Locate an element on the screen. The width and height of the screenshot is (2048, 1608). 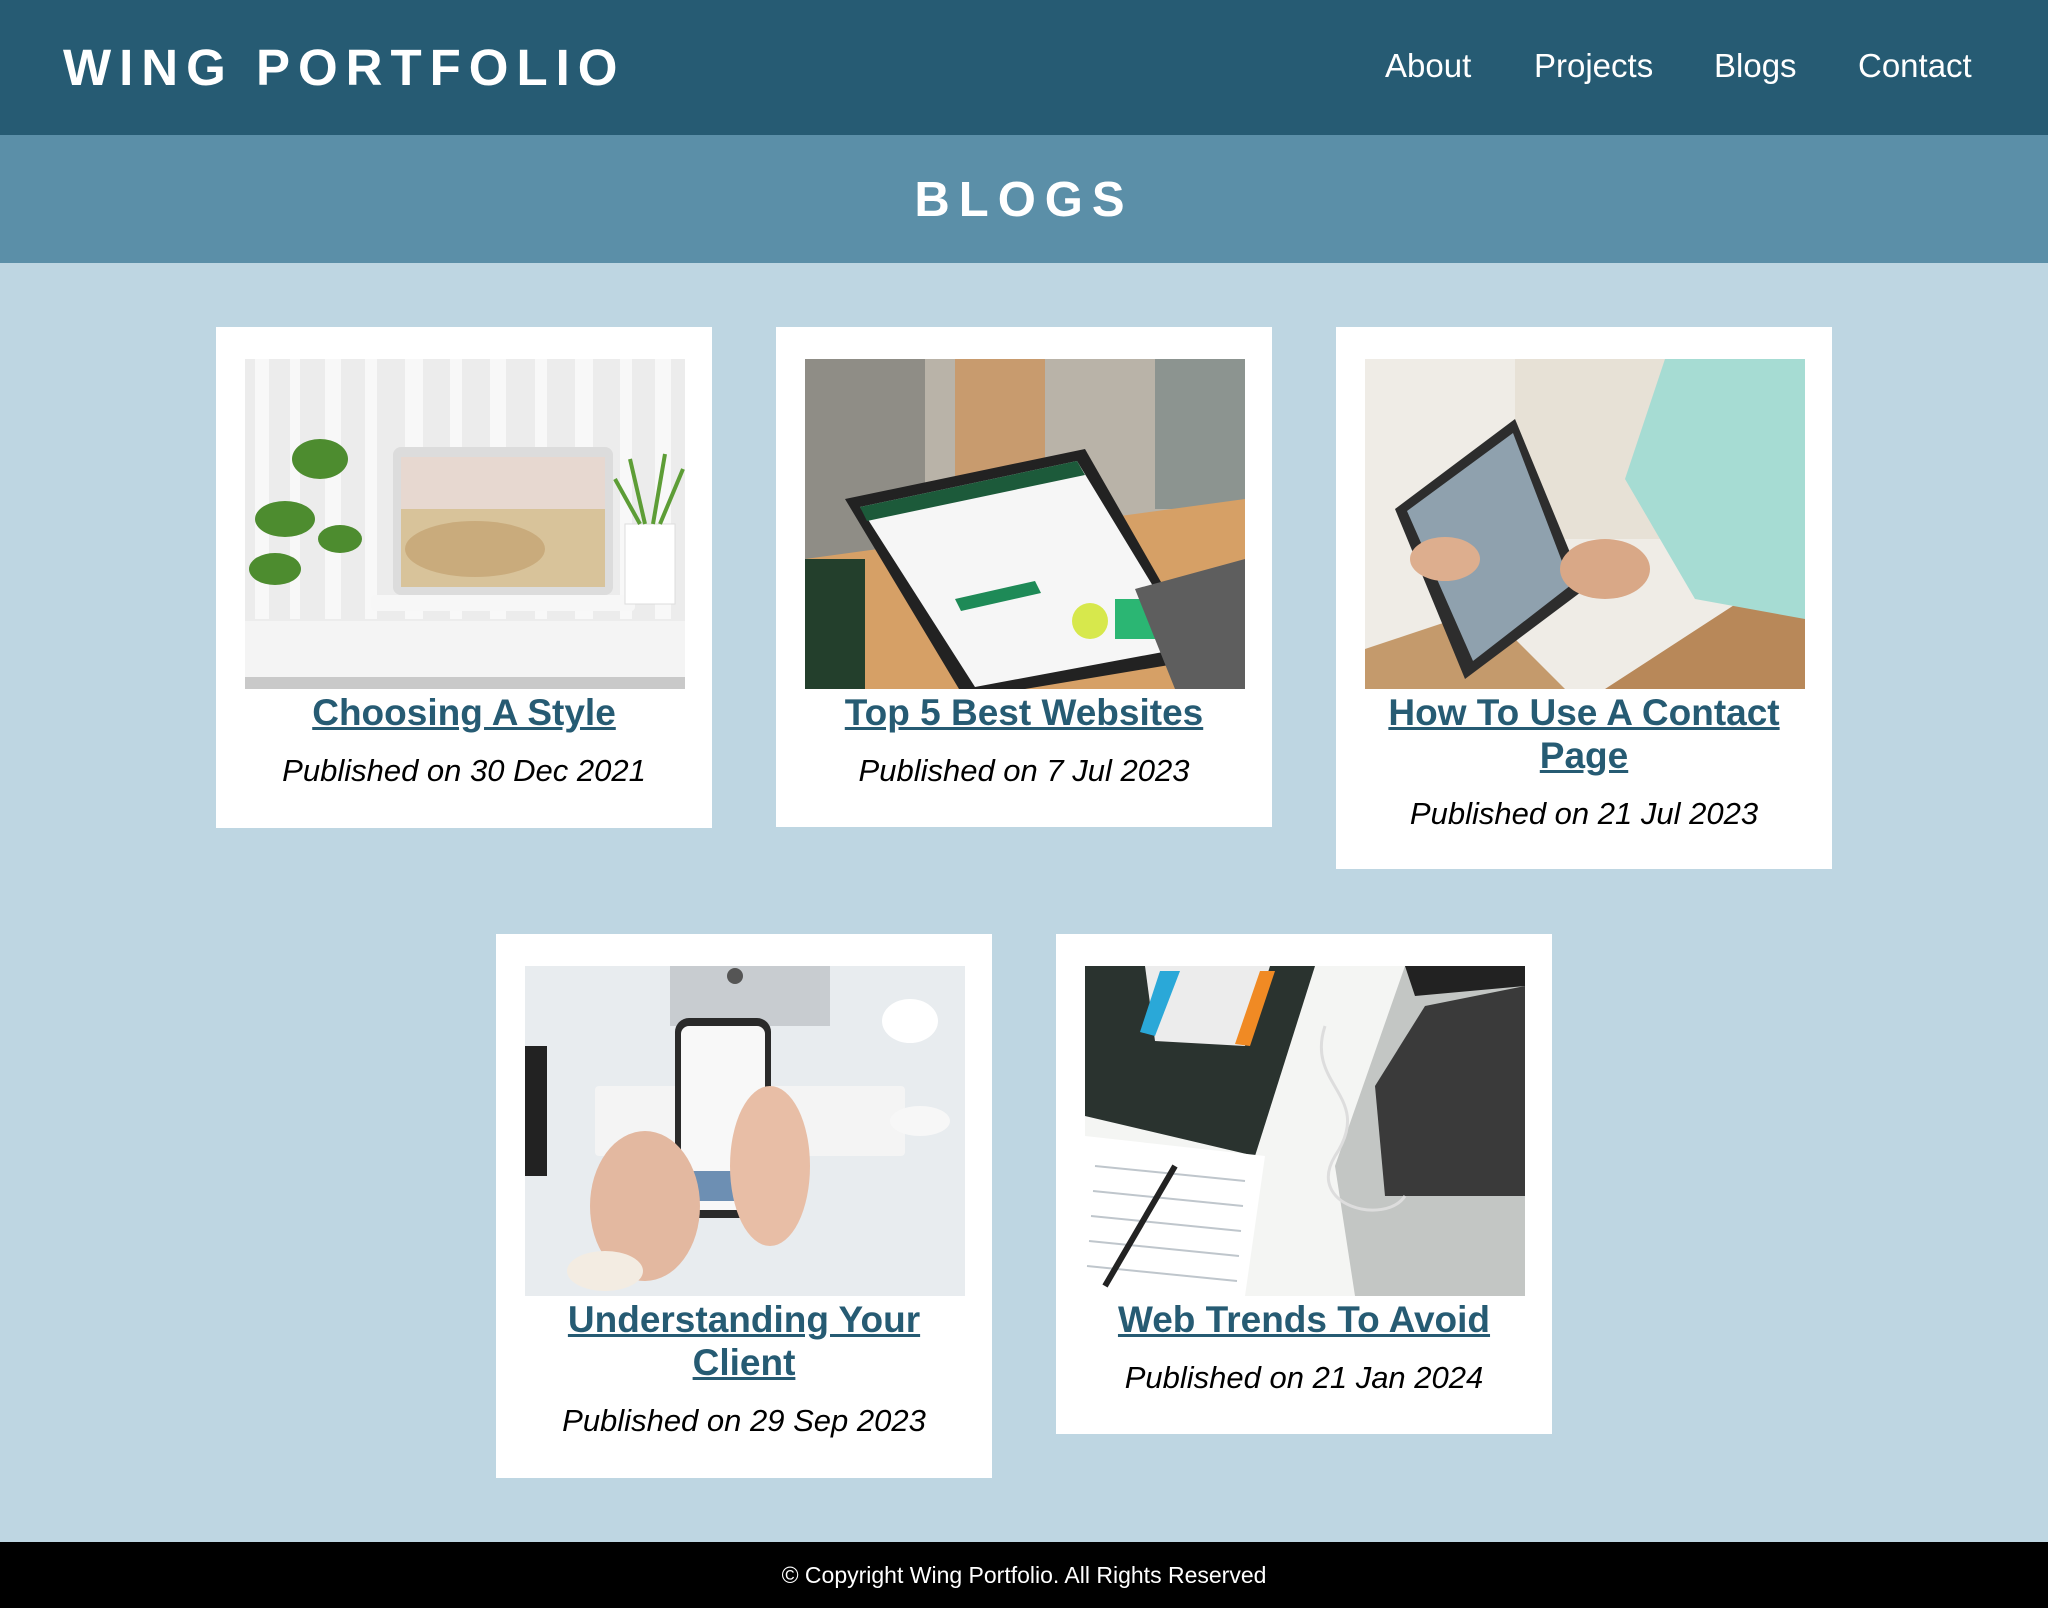
blog-date: Published on 21 Jul 2023 is located at coordinates (1584, 813).